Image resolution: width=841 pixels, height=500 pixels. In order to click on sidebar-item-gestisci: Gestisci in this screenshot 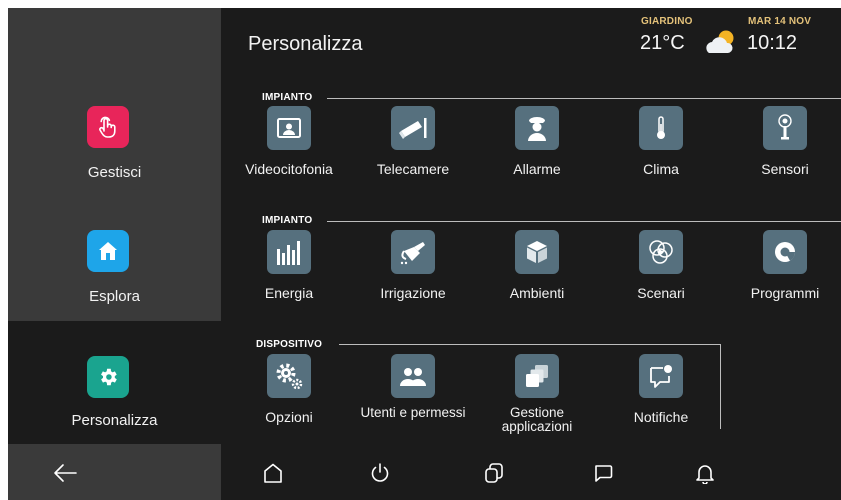, I will do `click(114, 137)`.